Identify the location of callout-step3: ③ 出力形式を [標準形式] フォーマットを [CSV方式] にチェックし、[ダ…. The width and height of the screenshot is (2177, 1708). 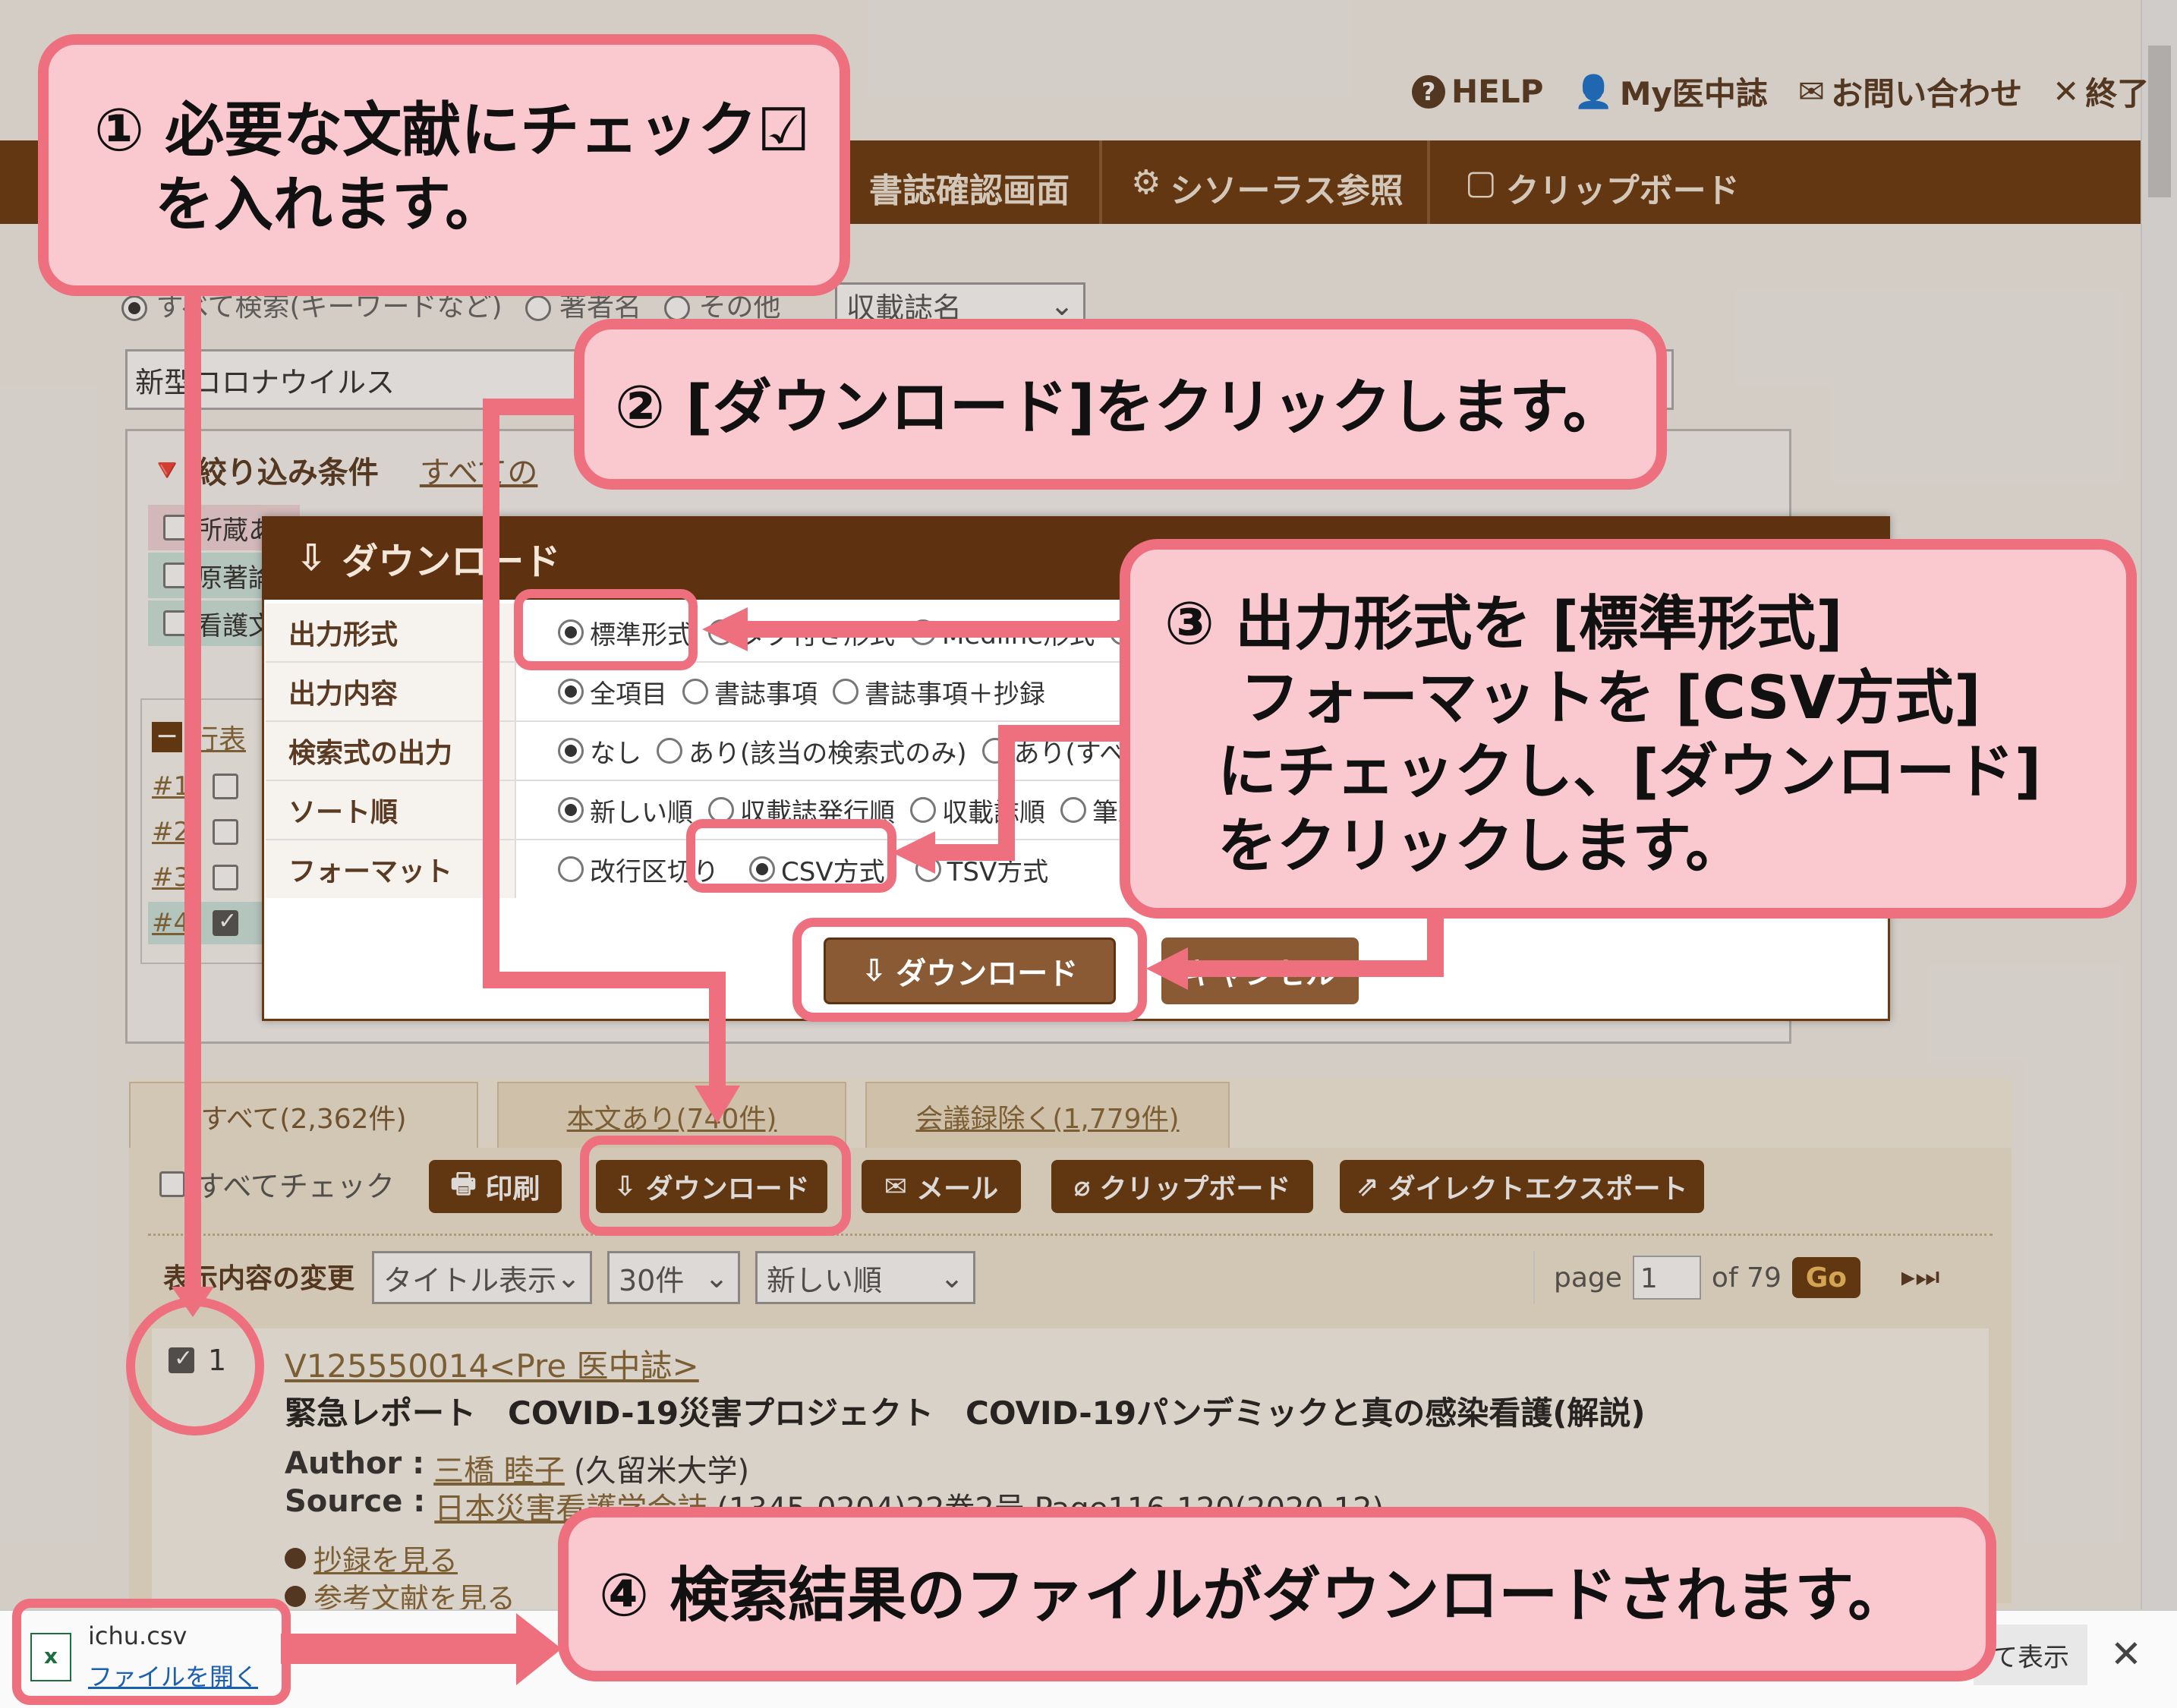
(1628, 729).